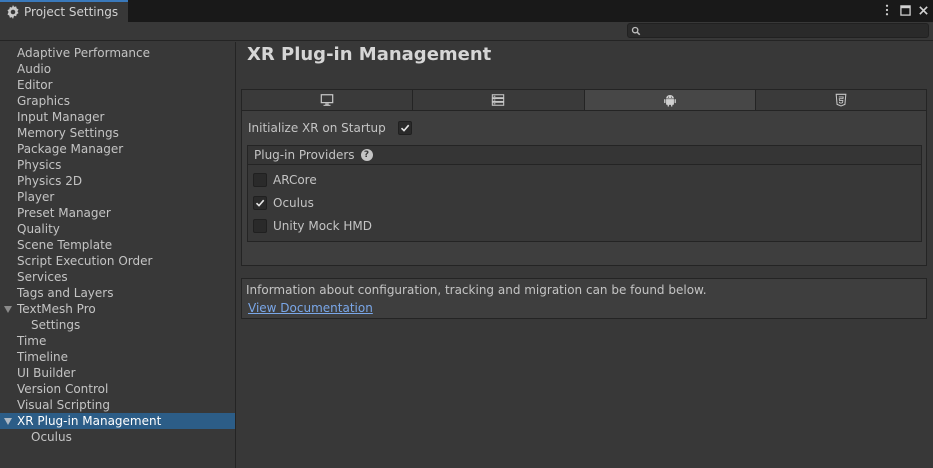 The width and height of the screenshot is (933, 468). Describe the element at coordinates (887, 10) in the screenshot. I see `kebab-menu-icon` at that location.